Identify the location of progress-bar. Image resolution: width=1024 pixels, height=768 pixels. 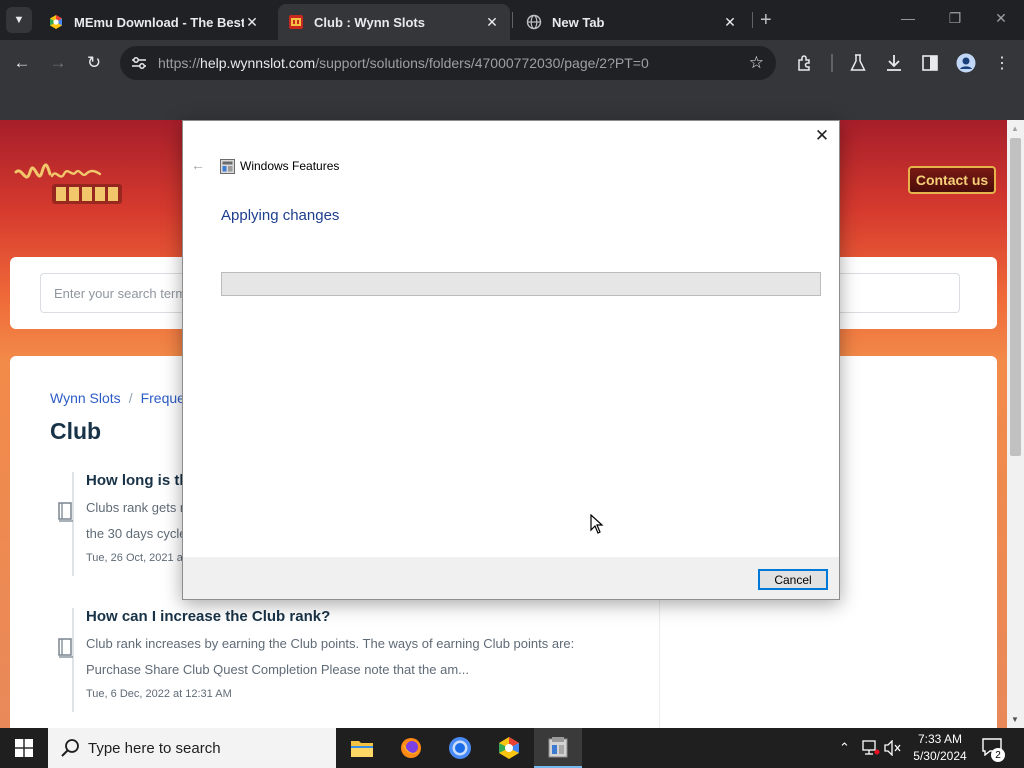
(521, 284).